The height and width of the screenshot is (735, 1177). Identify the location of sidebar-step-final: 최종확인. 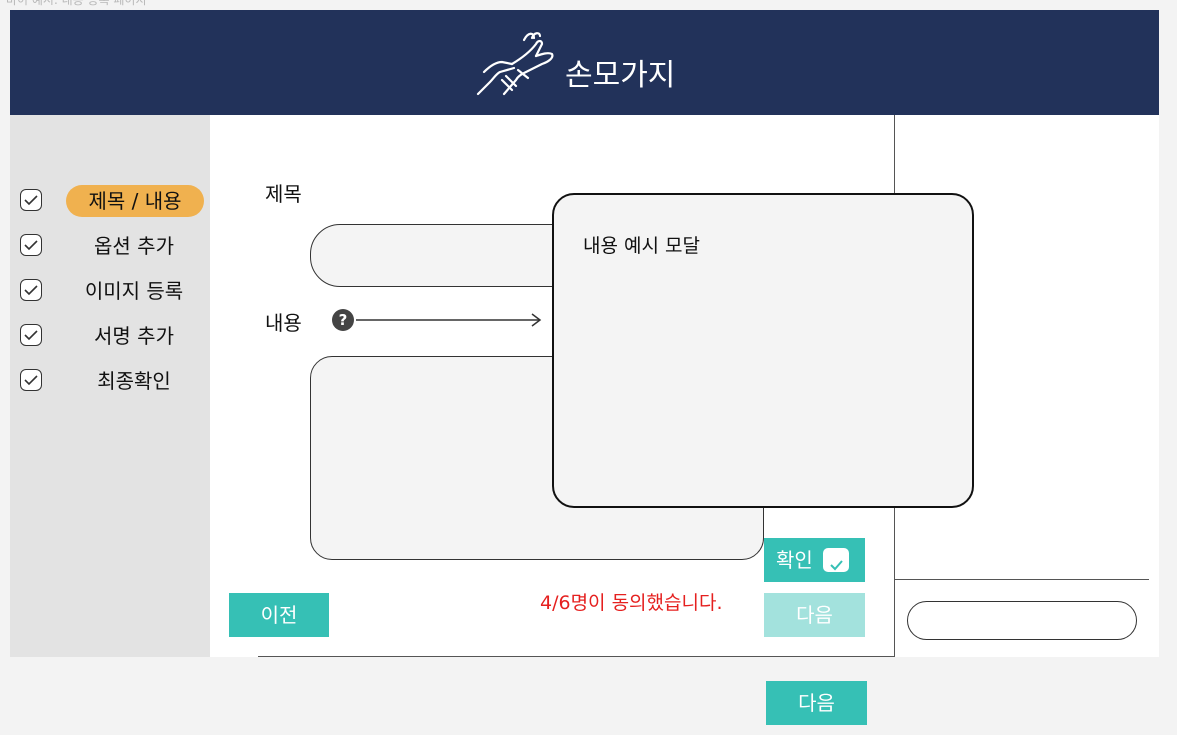
(113, 381).